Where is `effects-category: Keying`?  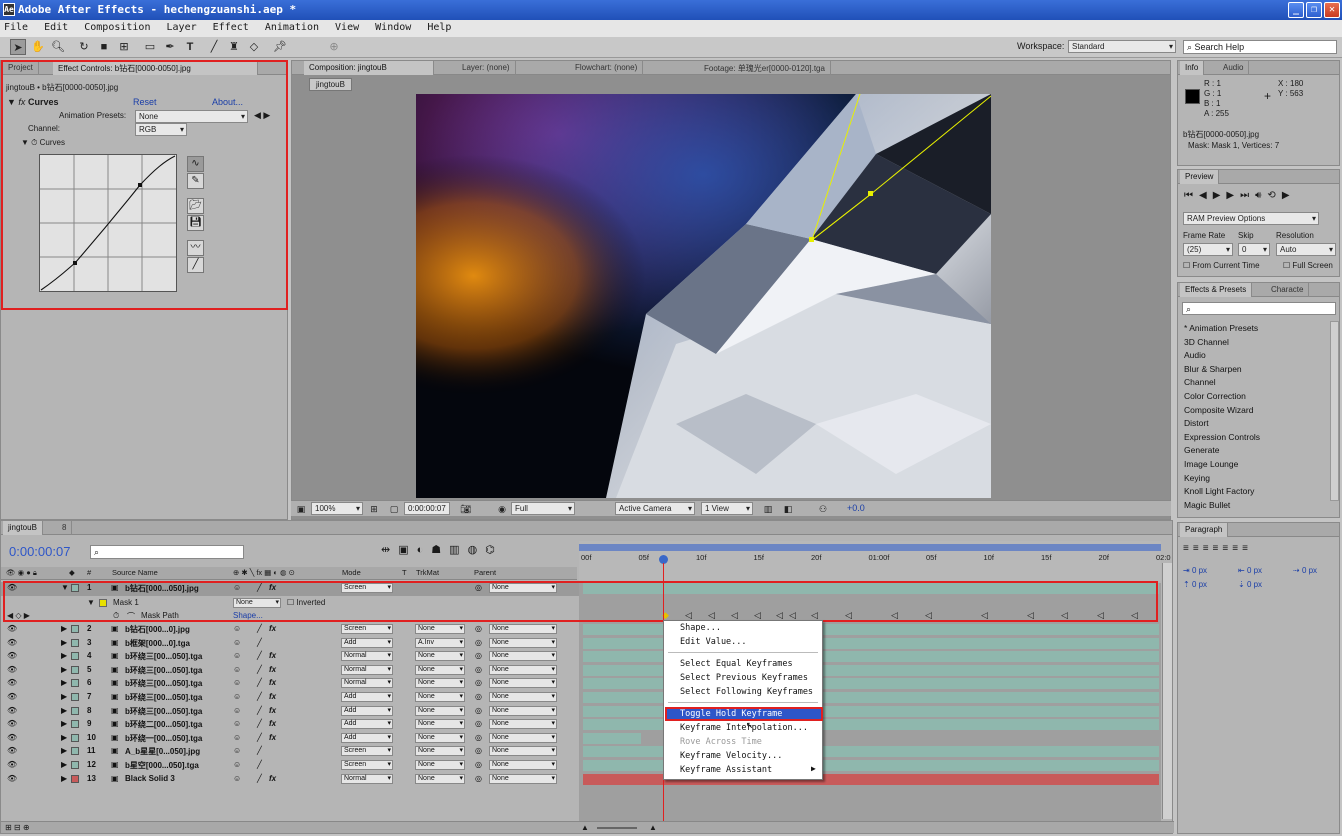
effects-category: Keying is located at coordinates (1197, 478).